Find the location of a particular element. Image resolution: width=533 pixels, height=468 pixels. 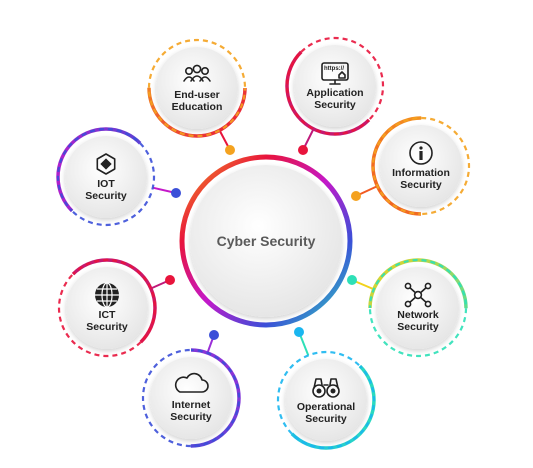

internet-security-connector is located at coordinates (212, 342).